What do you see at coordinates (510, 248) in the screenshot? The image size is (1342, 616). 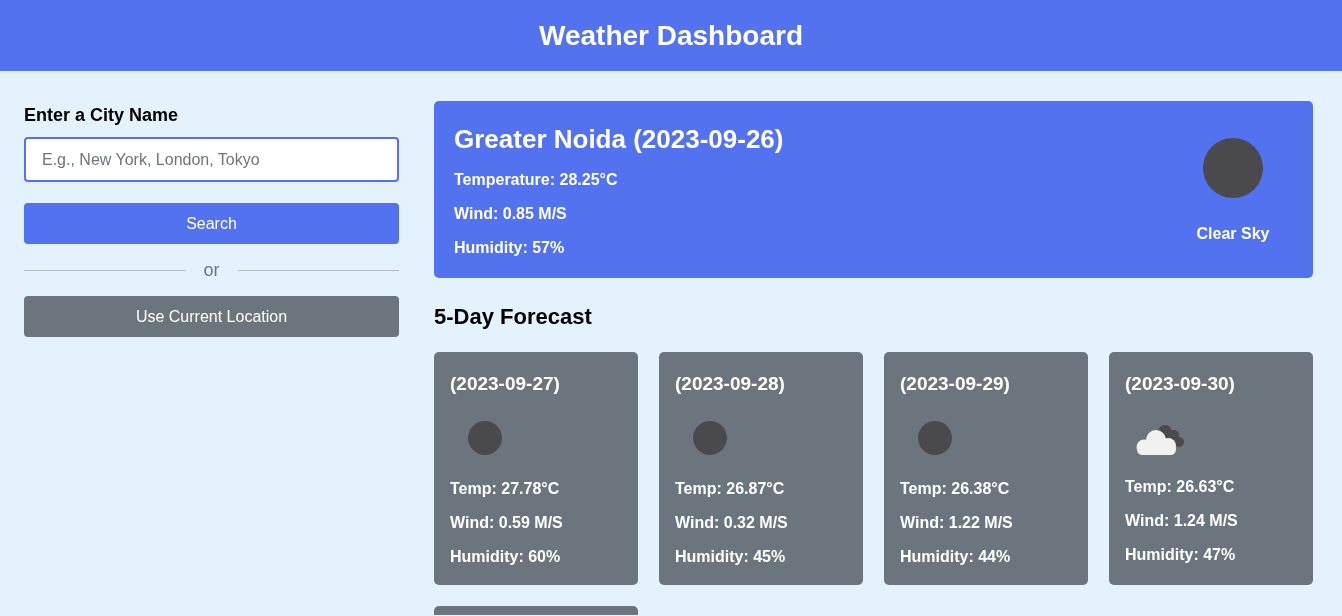 I see `weather-detail: Humidity: 57%` at bounding box center [510, 248].